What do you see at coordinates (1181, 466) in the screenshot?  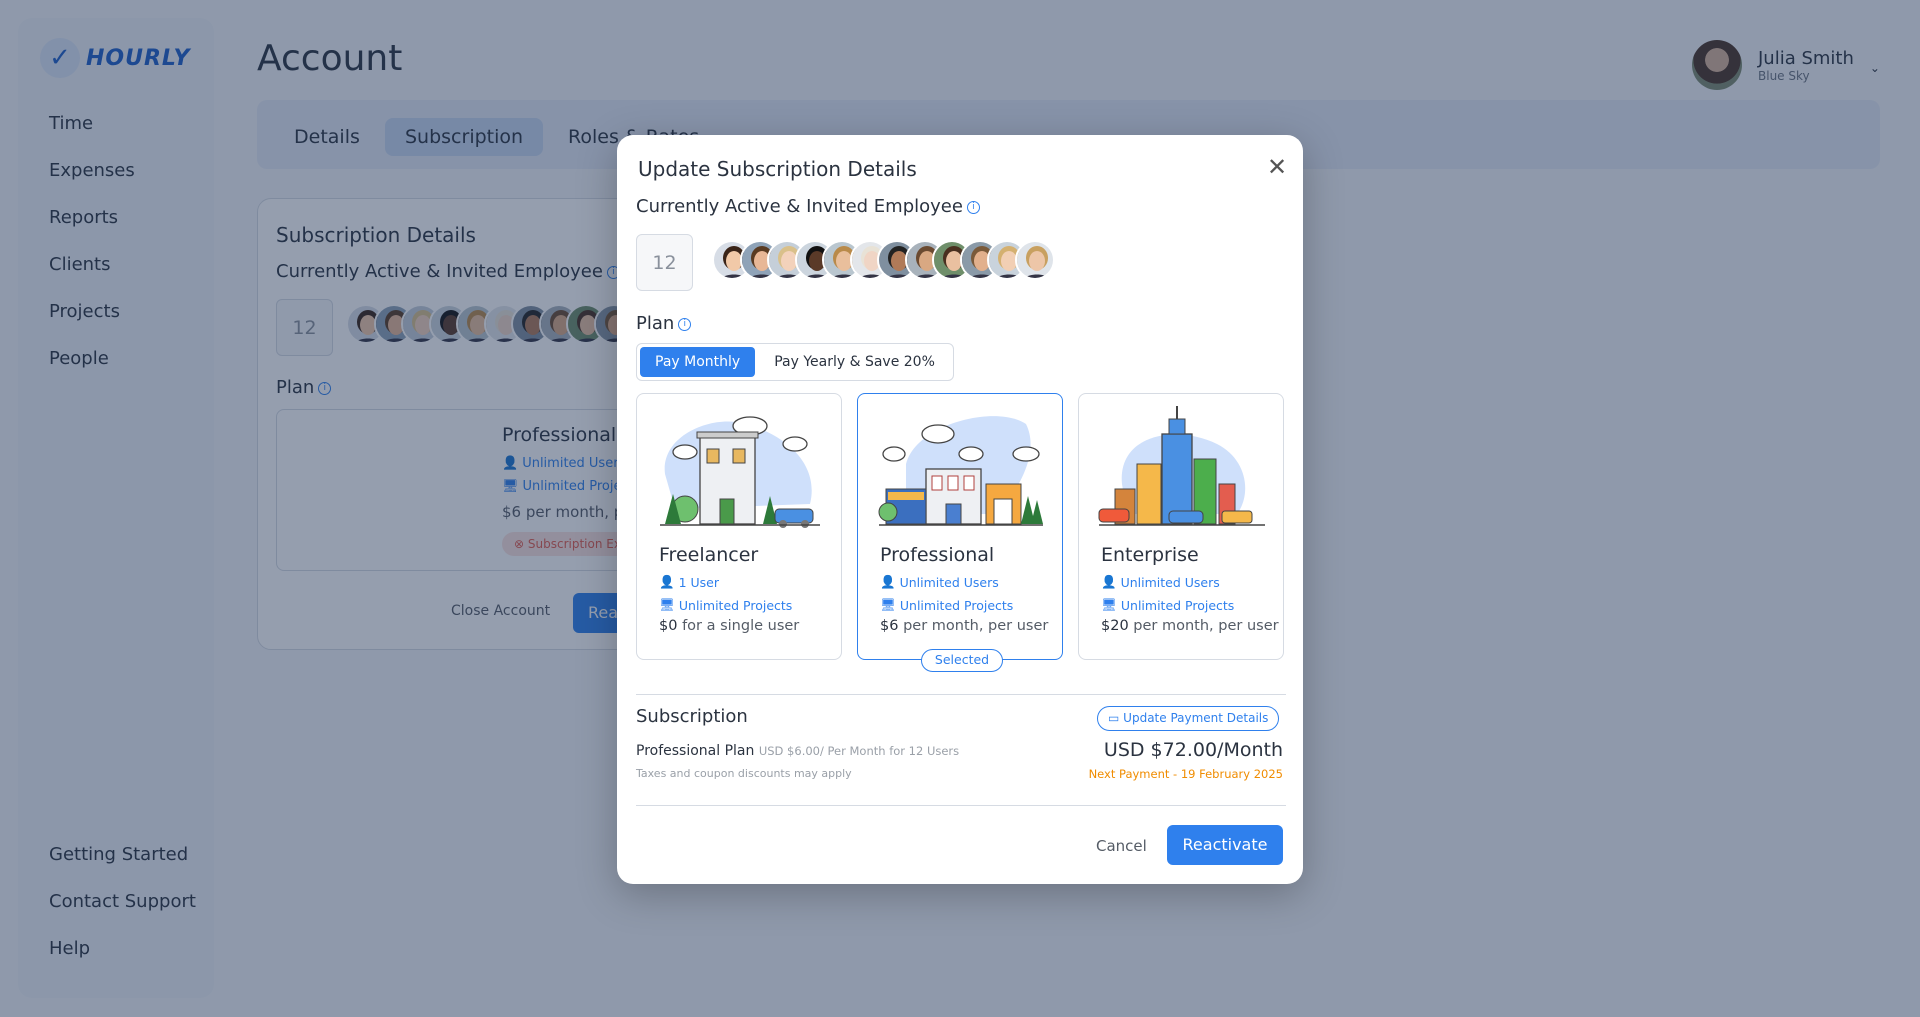 I see `city-illustration` at bounding box center [1181, 466].